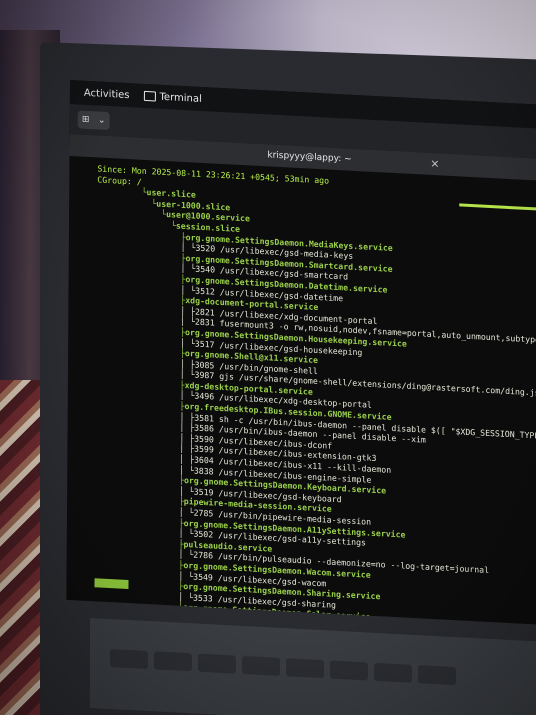 The width and height of the screenshot is (536, 715). I want to click on new-tab-button: ⊞ ⌄, so click(93, 120).